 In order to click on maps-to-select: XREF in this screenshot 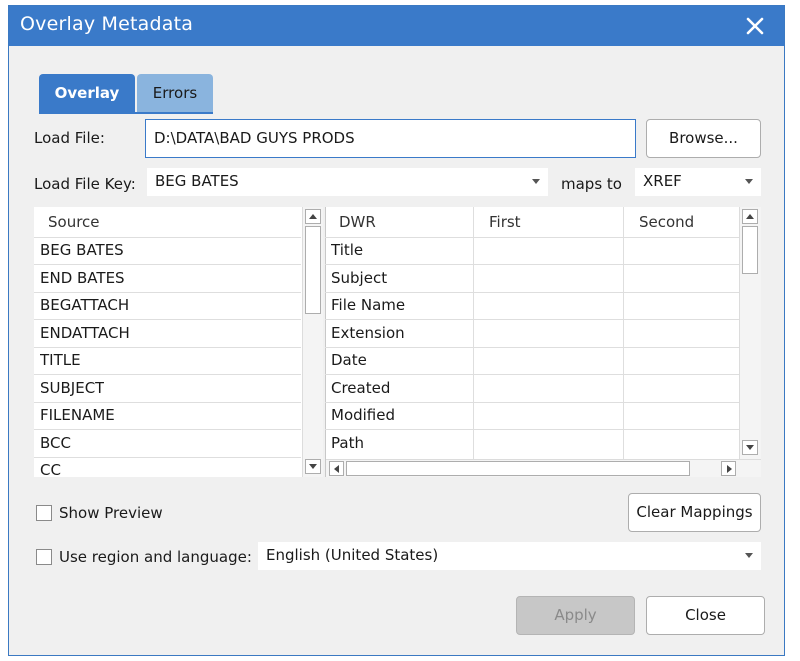, I will do `click(698, 182)`.